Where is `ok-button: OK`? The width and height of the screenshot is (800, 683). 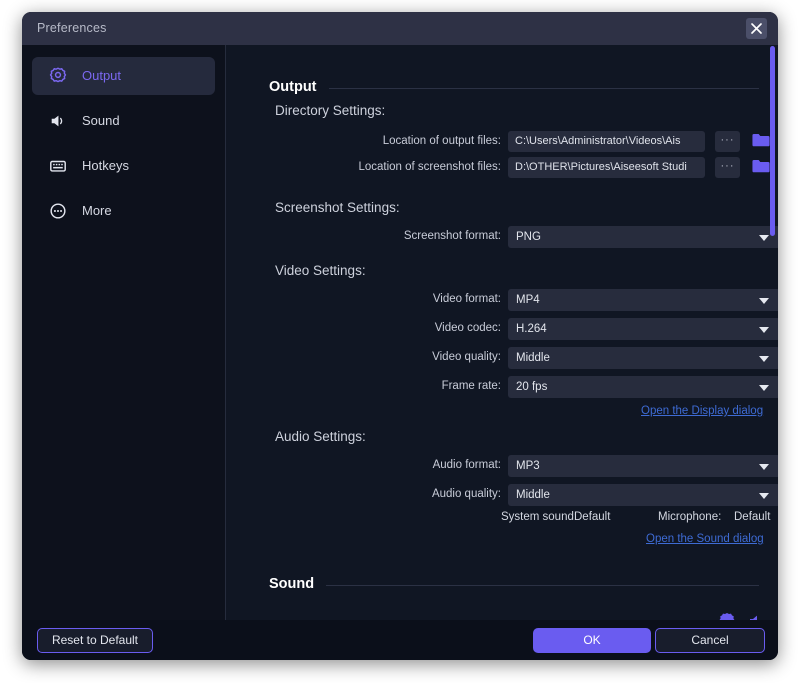
ok-button: OK is located at coordinates (592, 640).